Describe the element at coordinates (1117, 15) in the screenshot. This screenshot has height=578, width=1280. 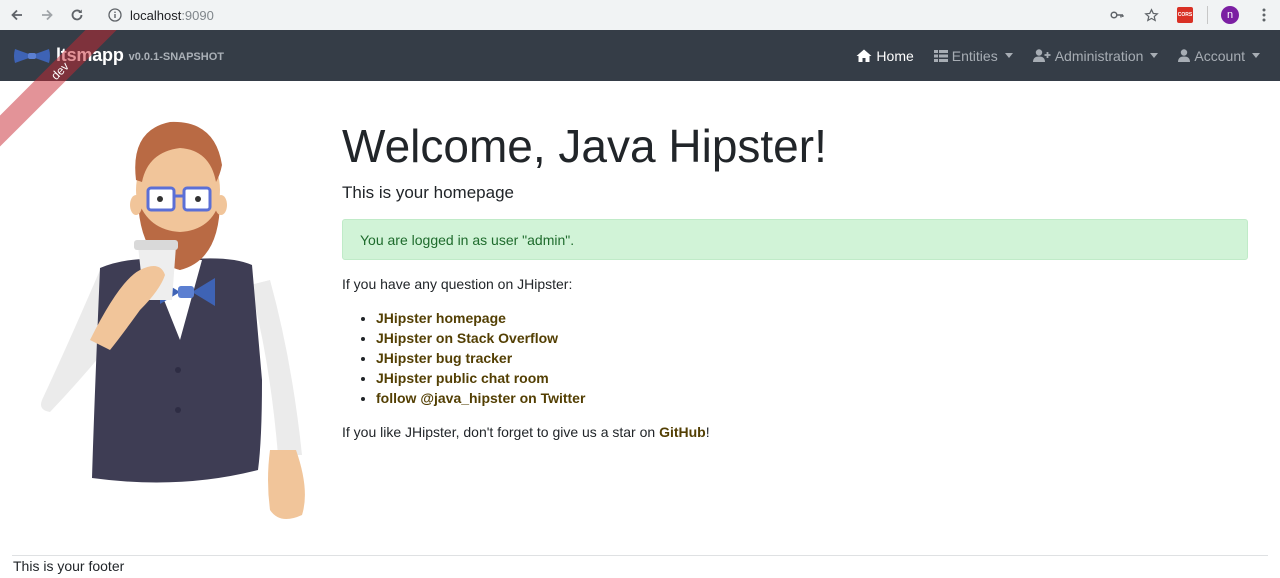
I see `key-icon` at that location.